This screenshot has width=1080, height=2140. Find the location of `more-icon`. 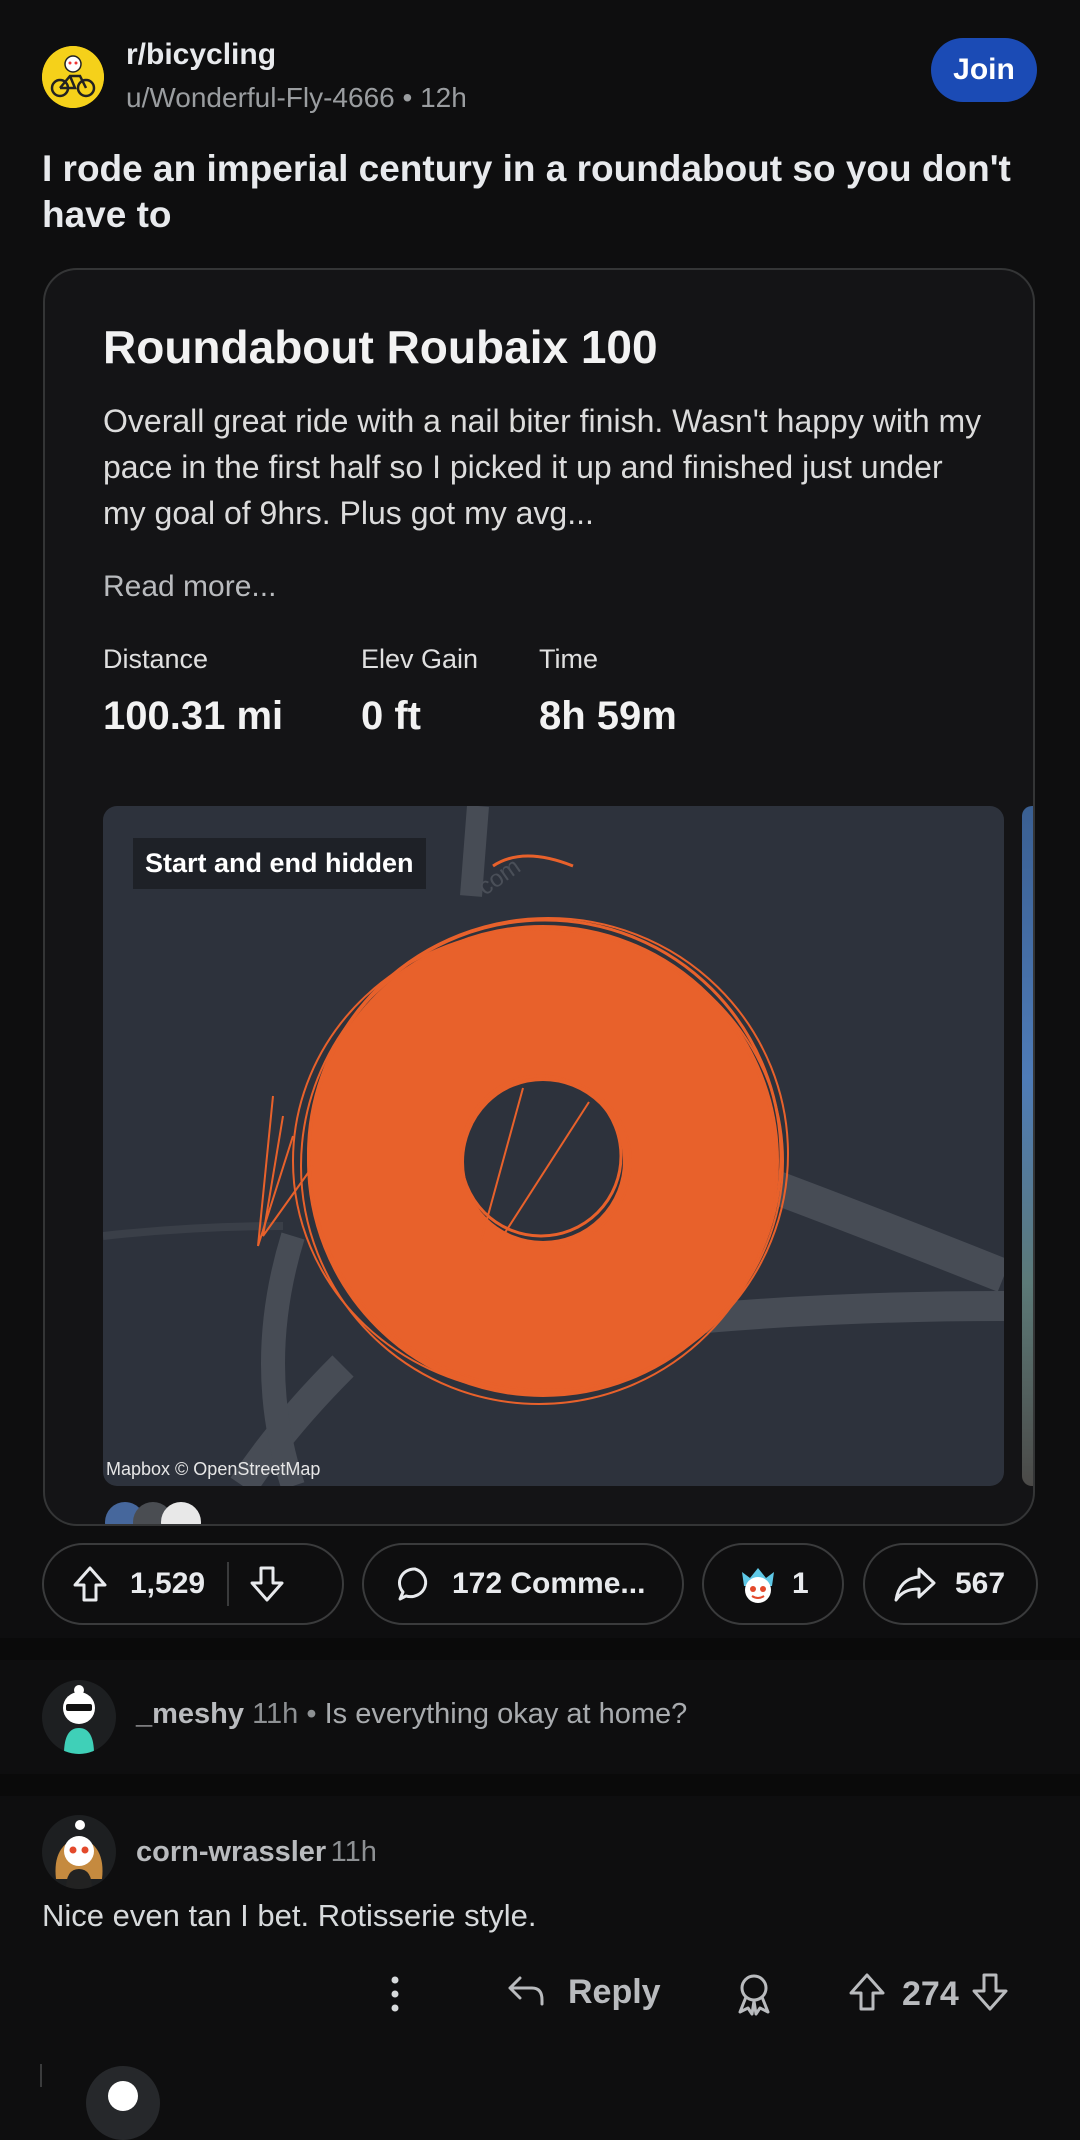

more-icon is located at coordinates (395, 1999).